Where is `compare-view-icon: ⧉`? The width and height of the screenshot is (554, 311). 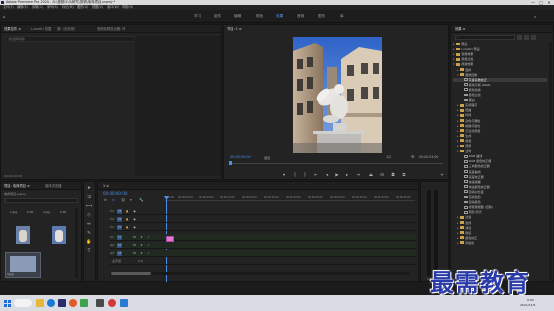 compare-view-icon: ⧉ is located at coordinates (404, 174).